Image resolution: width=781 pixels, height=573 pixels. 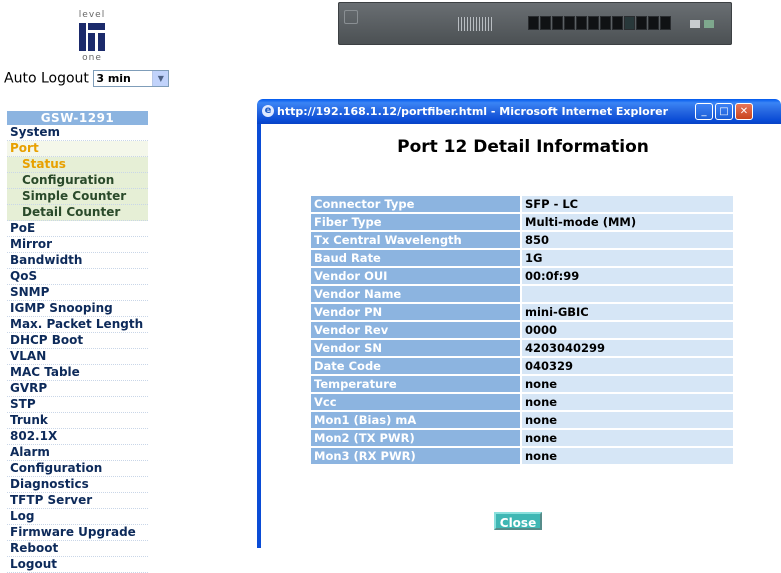 I want to click on sidebar-item-mac-table: MAC Table, so click(x=77, y=373).